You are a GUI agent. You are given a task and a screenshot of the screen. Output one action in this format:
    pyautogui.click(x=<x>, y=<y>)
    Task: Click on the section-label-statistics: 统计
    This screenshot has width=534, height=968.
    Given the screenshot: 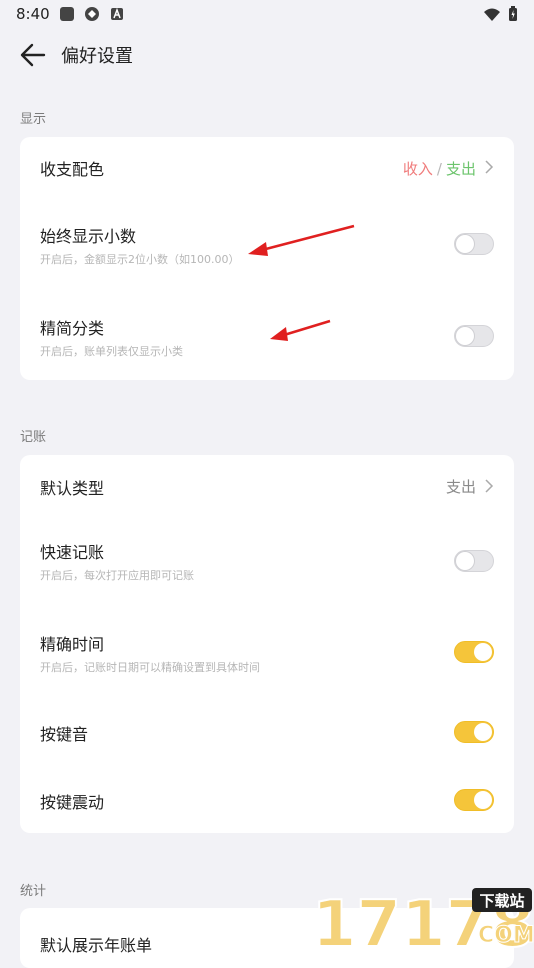 What is the action you would take?
    pyautogui.click(x=33, y=891)
    